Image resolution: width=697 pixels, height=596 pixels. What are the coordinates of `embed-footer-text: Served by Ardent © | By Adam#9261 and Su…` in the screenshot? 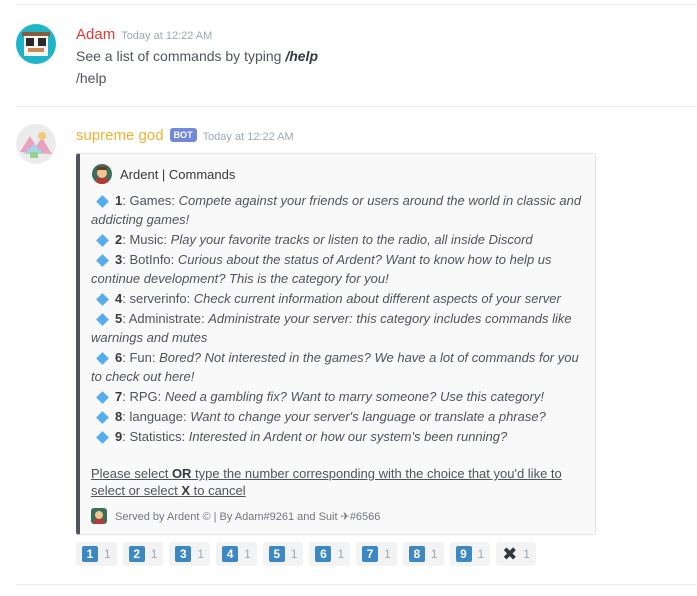 It's located at (248, 516).